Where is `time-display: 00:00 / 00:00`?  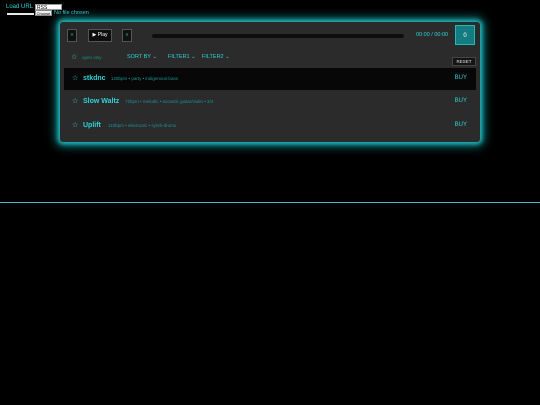
time-display: 00:00 / 00:00 is located at coordinates (432, 35).